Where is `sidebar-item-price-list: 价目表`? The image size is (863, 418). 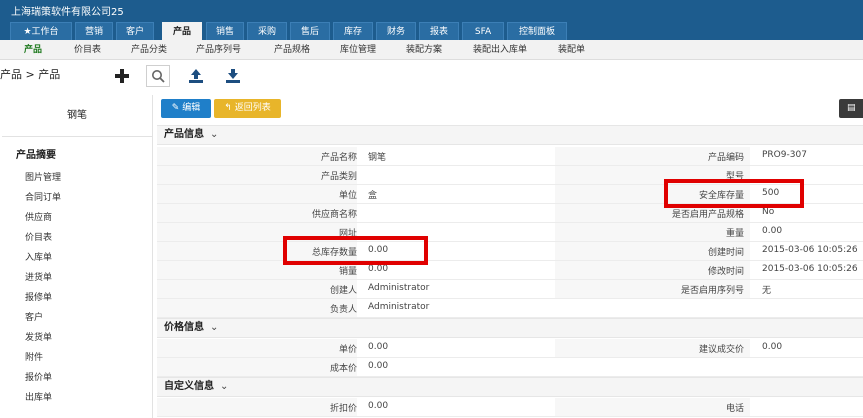 sidebar-item-price-list: 价目表 is located at coordinates (43, 238).